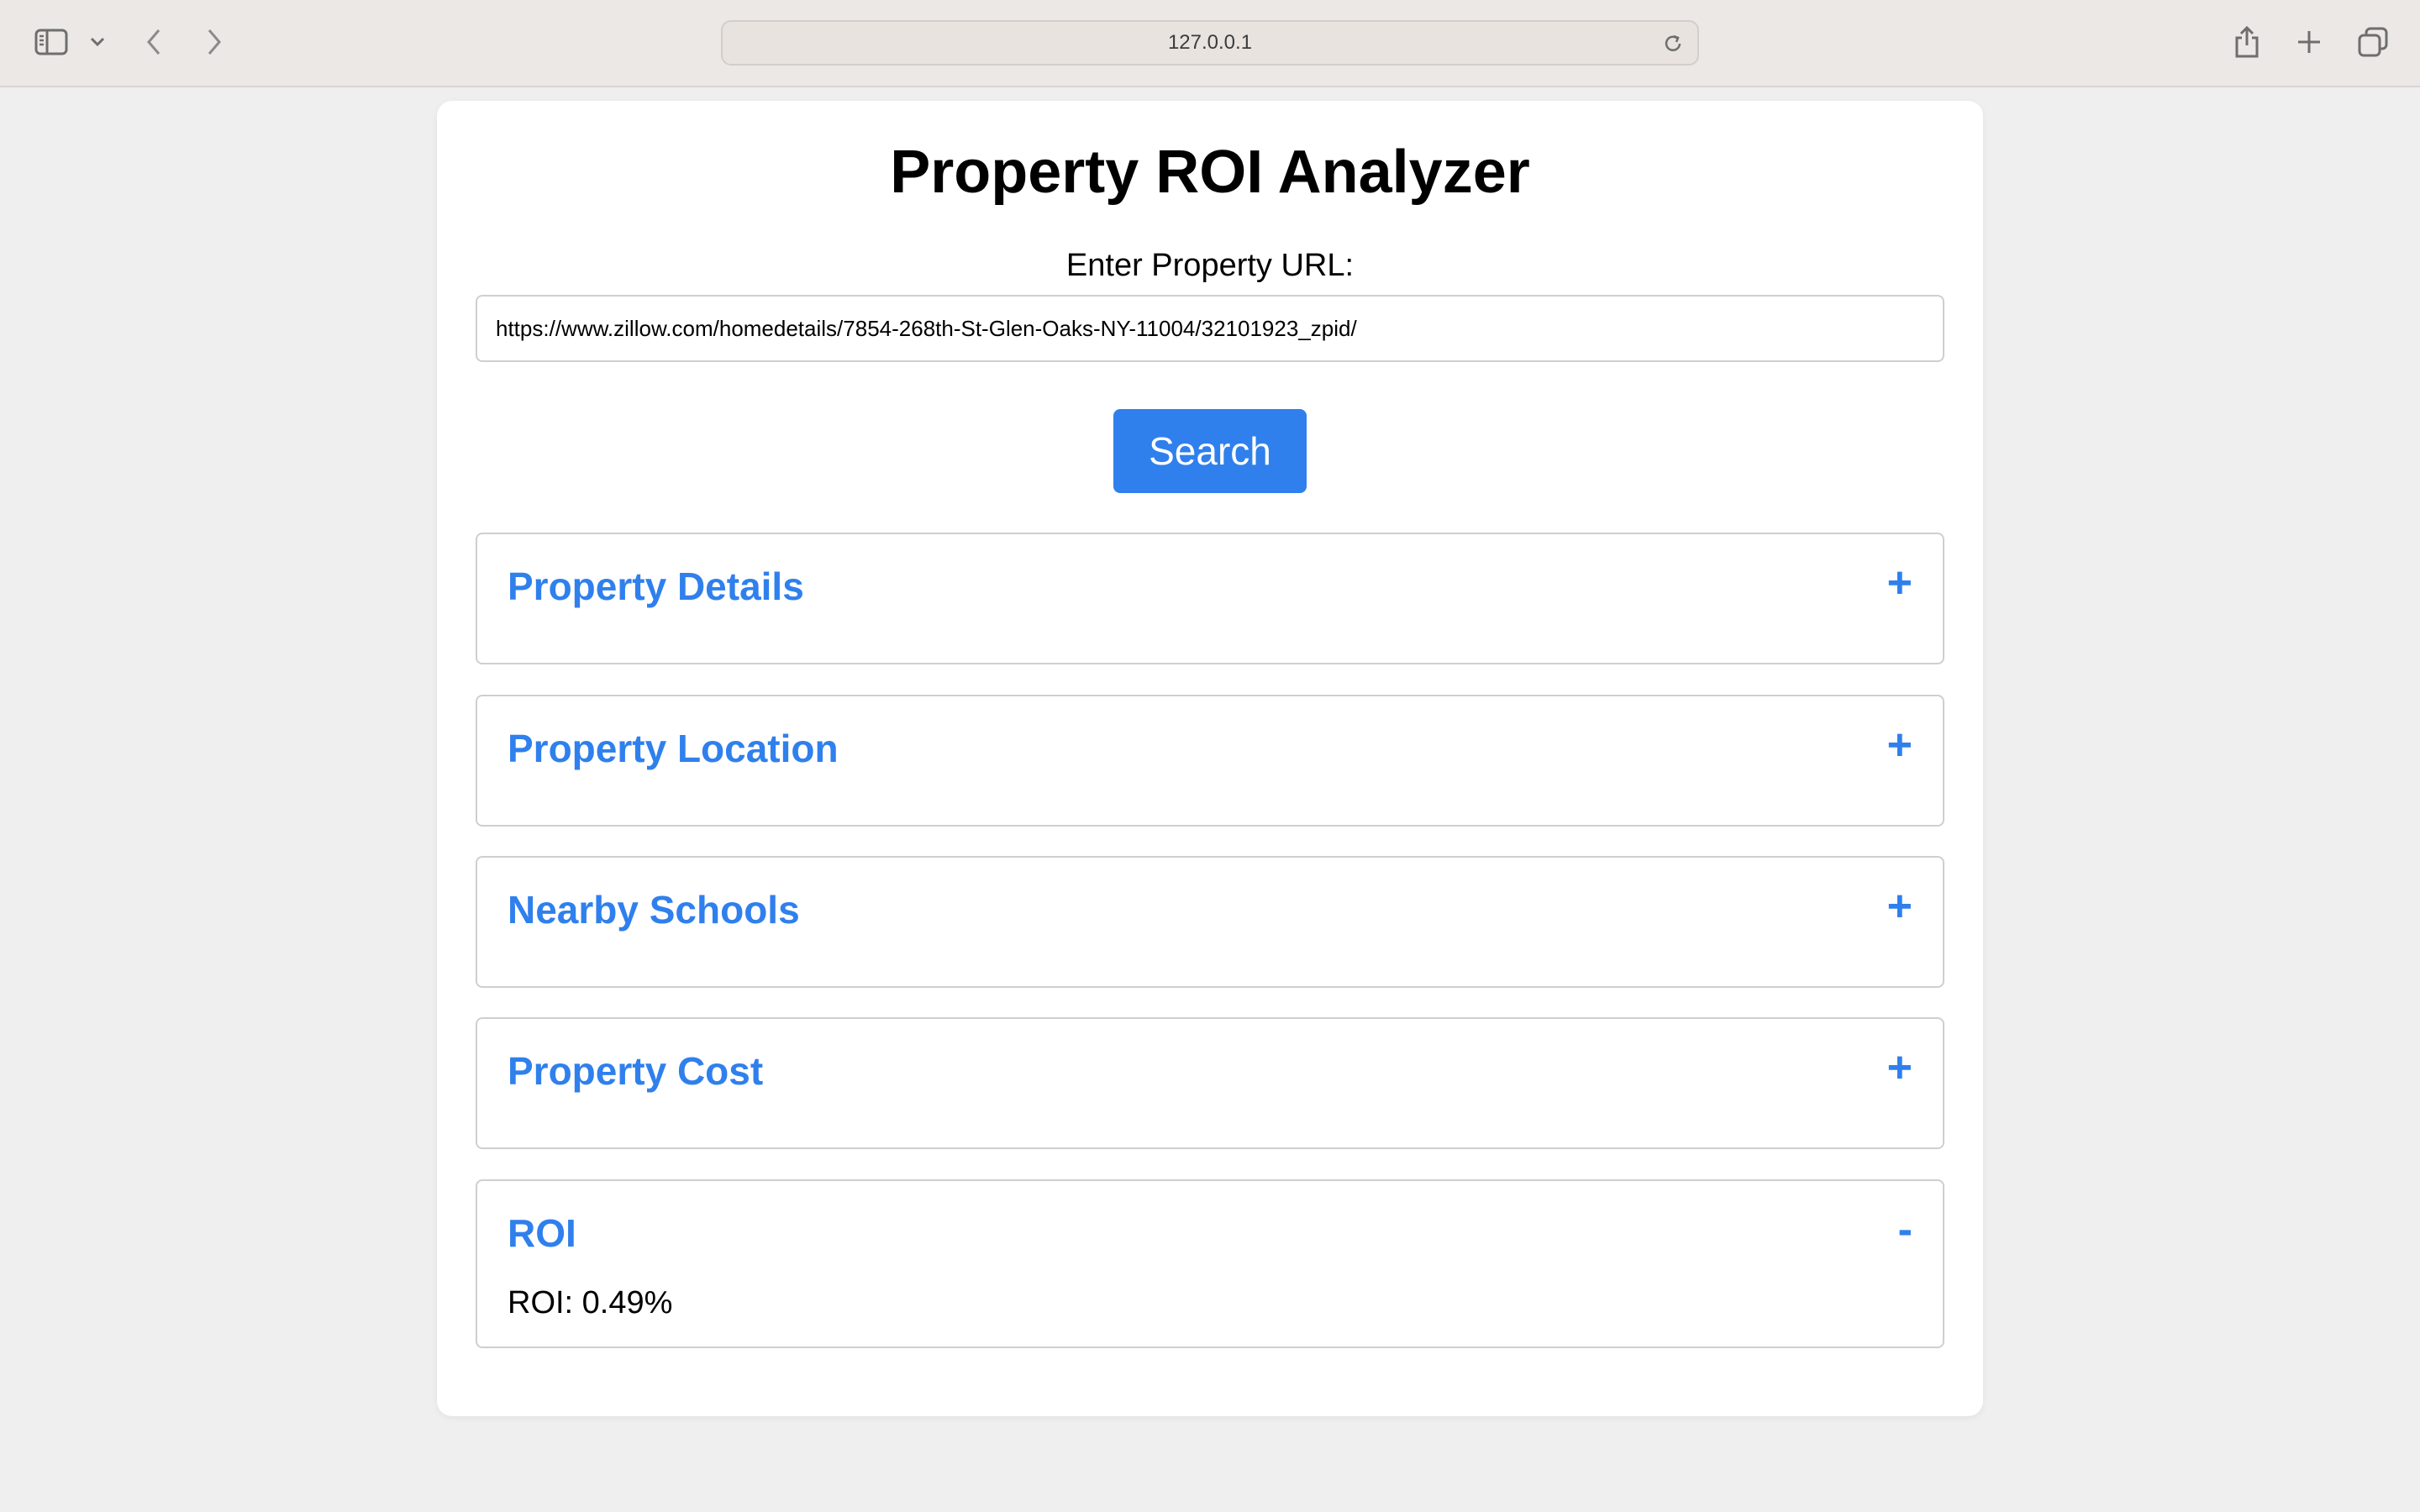 Image resolution: width=2420 pixels, height=1512 pixels. I want to click on tabs-overview-icon, so click(2373, 42).